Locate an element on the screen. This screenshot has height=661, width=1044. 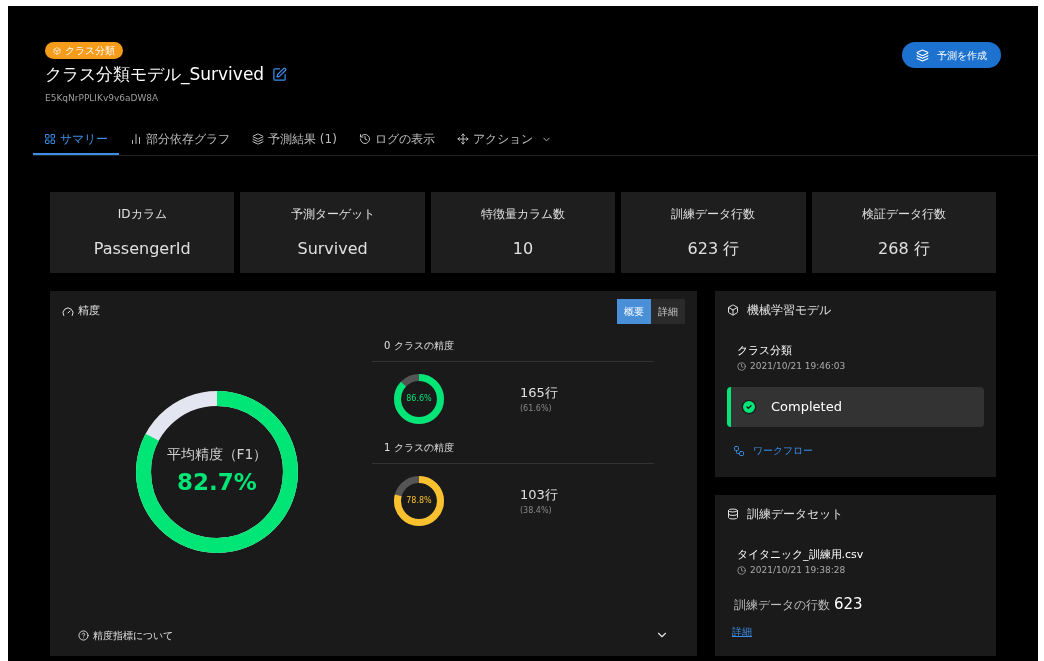
ring-label: 平均精度（F1） is located at coordinates (217, 455).